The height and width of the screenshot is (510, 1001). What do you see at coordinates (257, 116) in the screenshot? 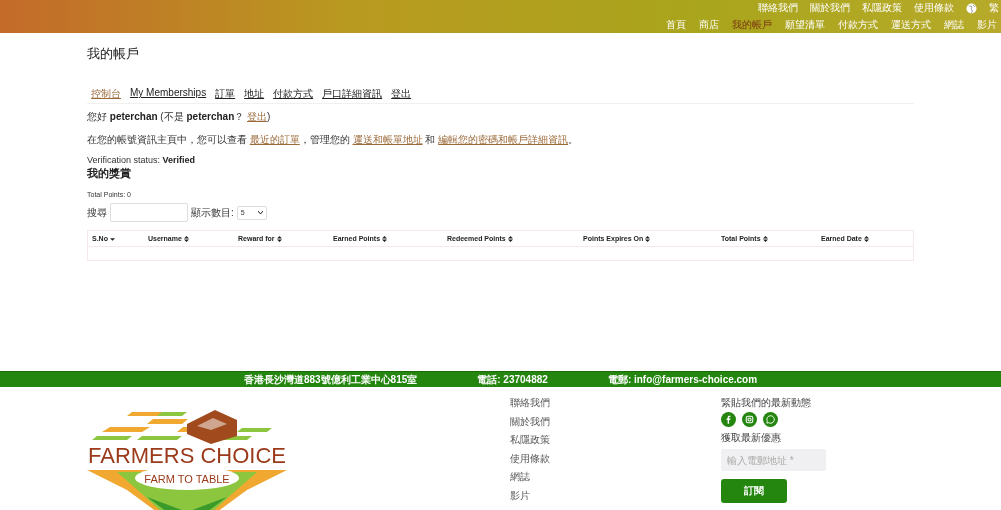
I see `text-link: 登出` at bounding box center [257, 116].